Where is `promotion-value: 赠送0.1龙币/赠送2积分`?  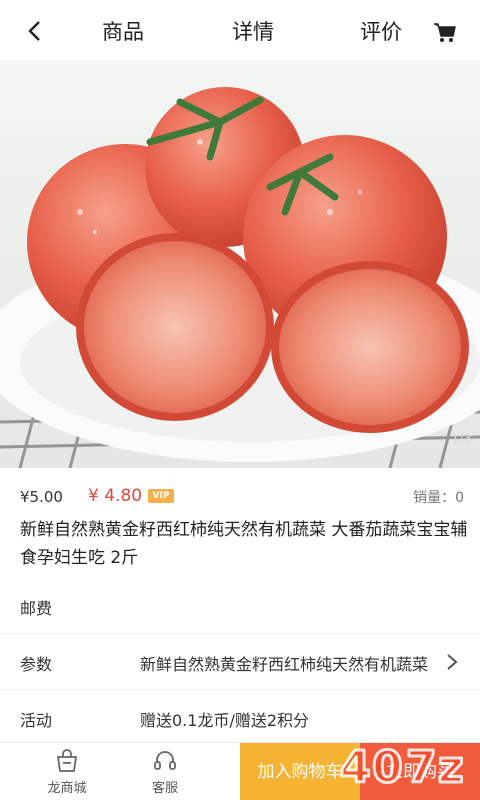 promotion-value: 赠送0.1龙币/赠送2积分 is located at coordinates (225, 720).